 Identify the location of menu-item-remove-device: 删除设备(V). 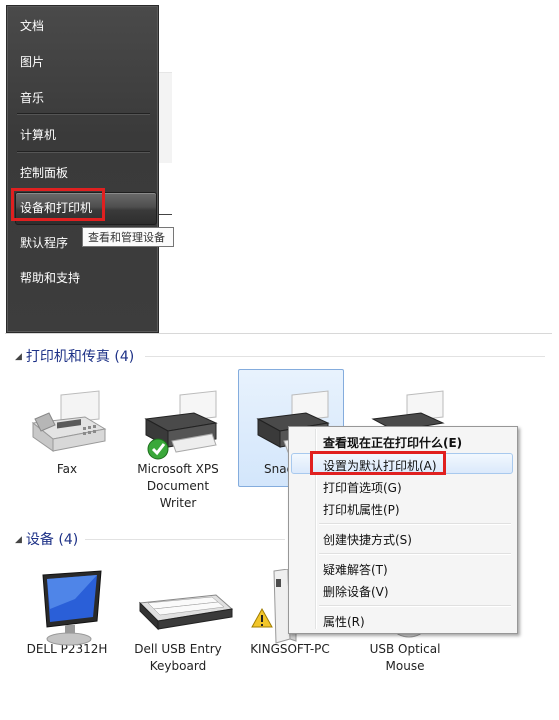
(356, 591).